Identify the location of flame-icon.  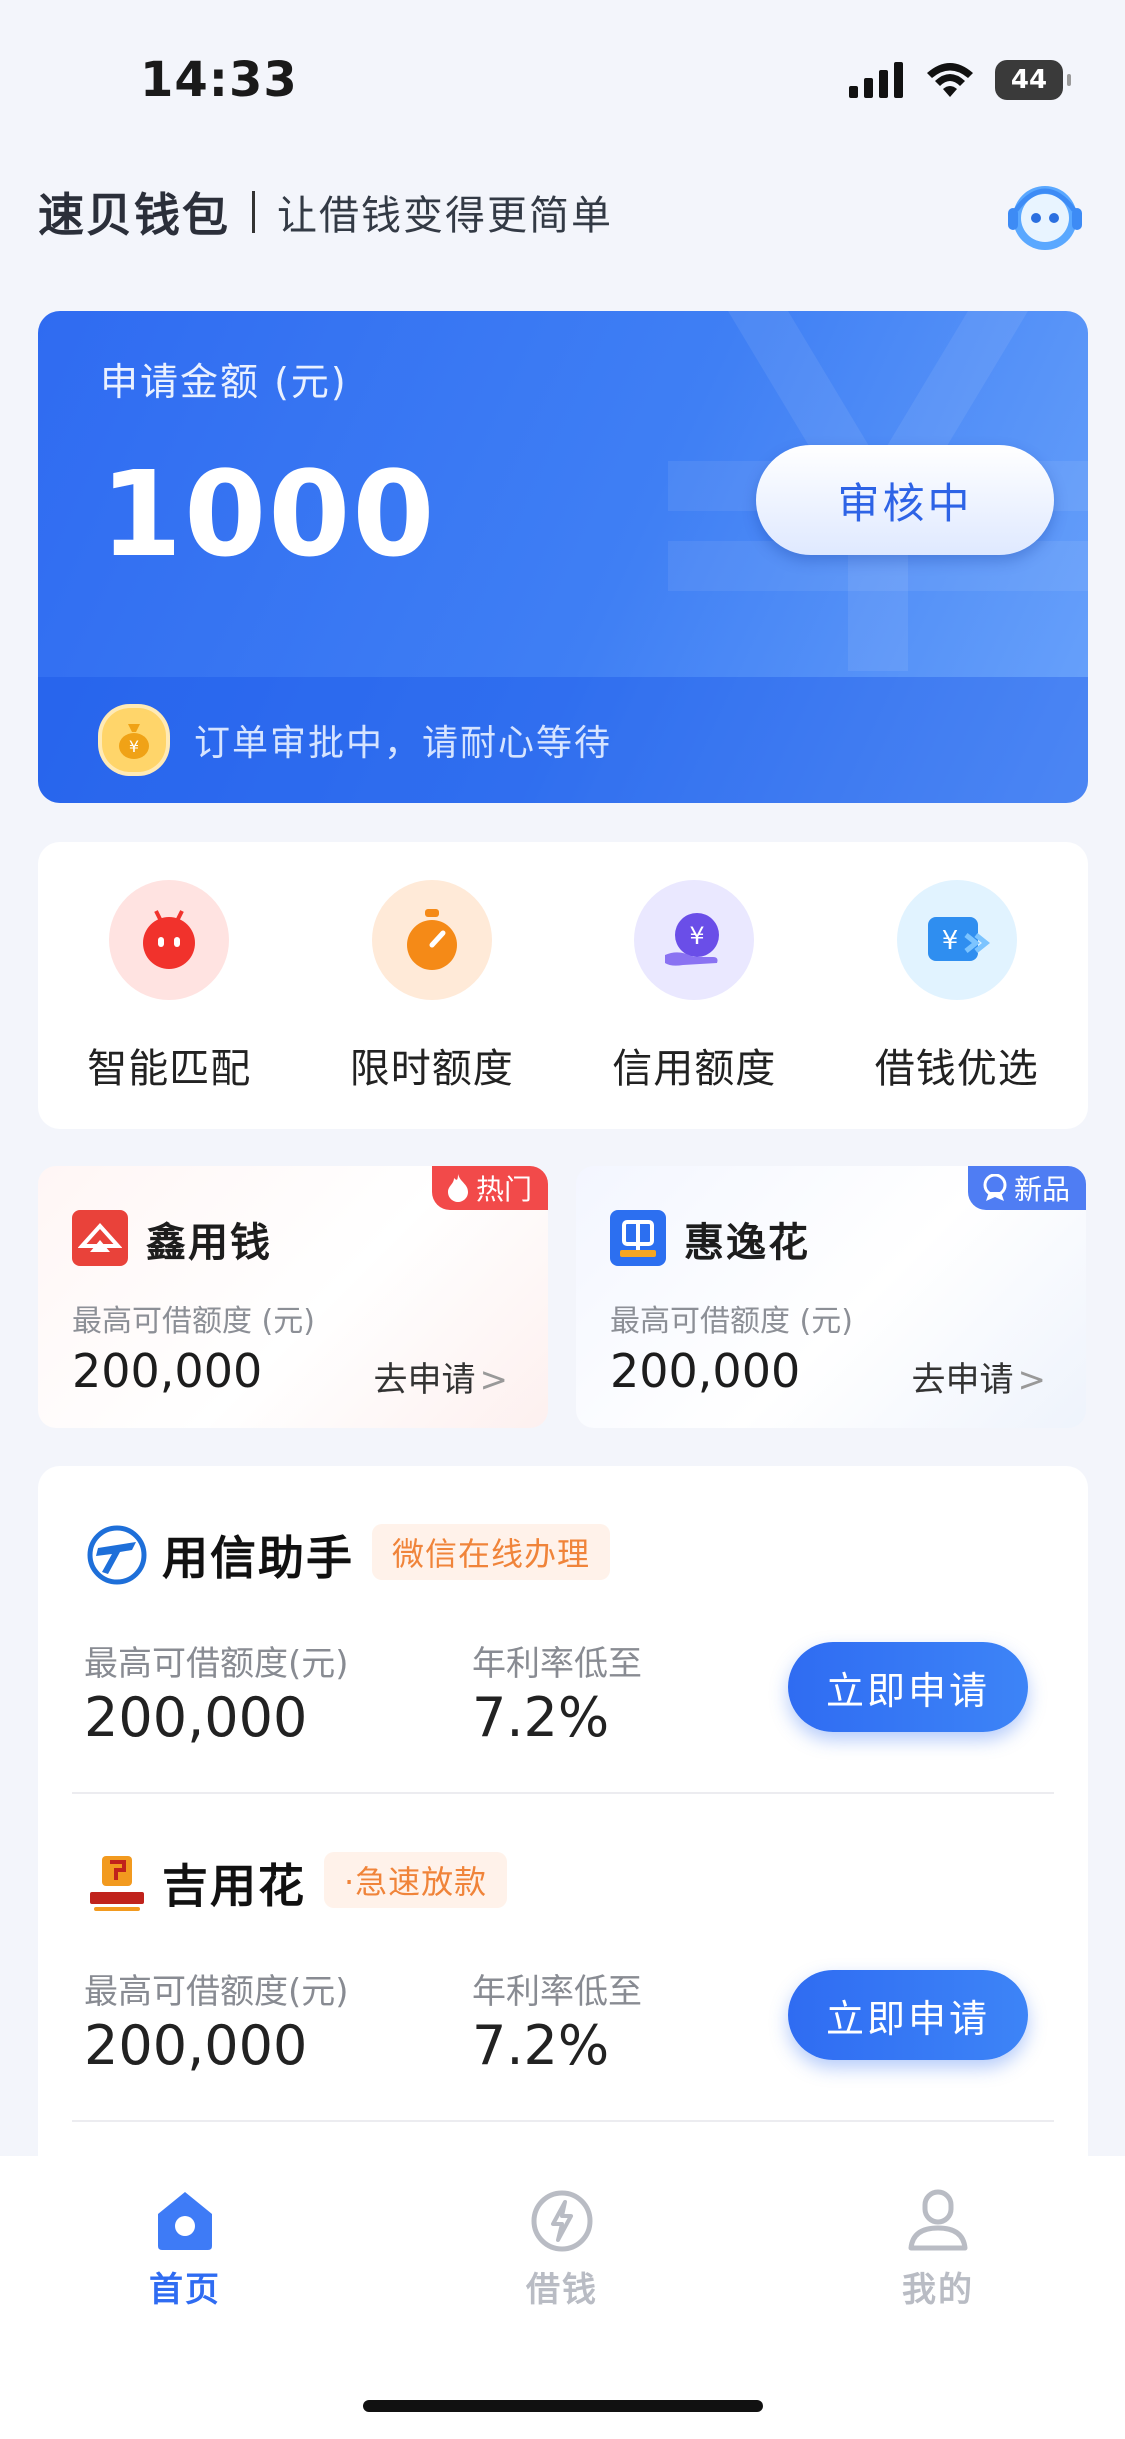
(457, 1188).